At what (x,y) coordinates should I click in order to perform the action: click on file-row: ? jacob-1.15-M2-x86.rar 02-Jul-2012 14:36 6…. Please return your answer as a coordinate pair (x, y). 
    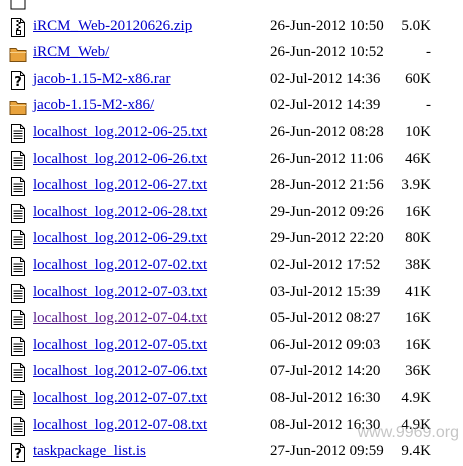
    Looking at the image, I should click on (231, 80).